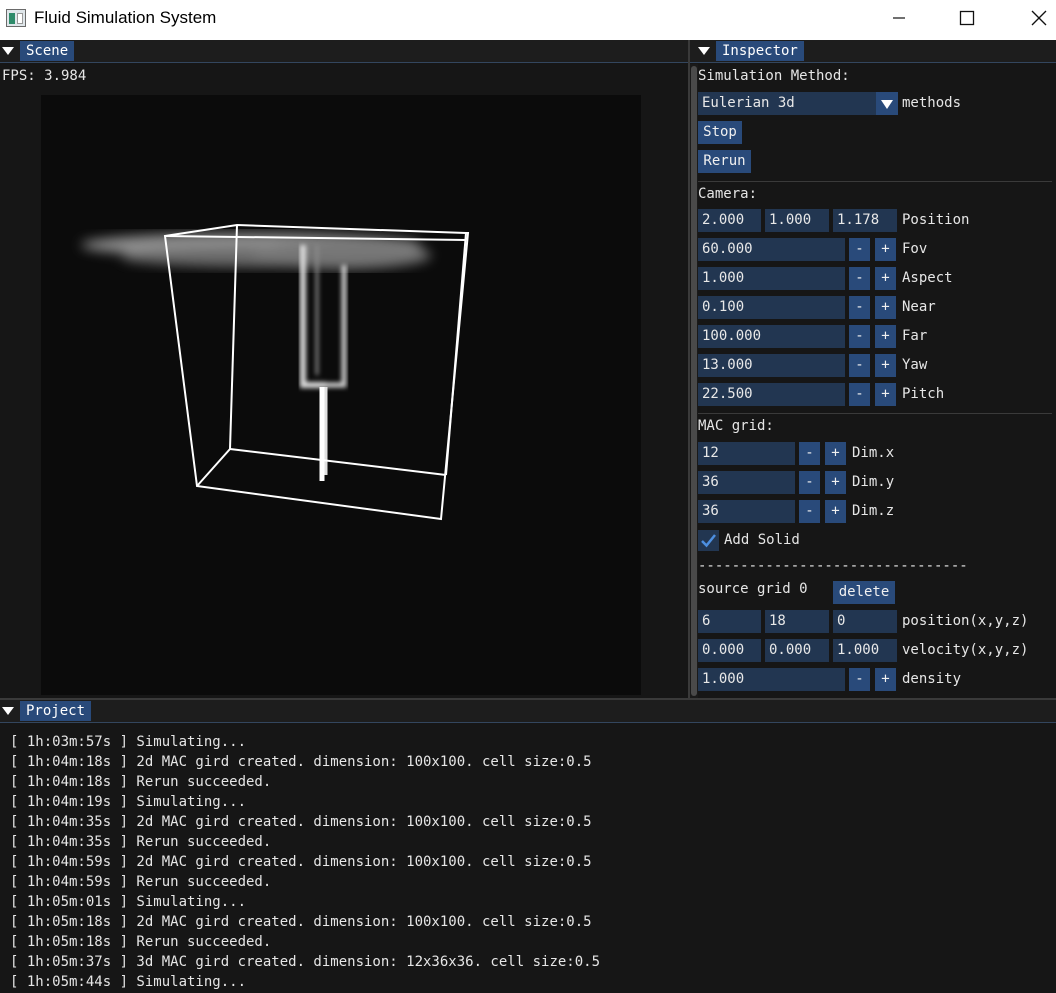  What do you see at coordinates (885, 249) in the screenshot?
I see `camera-fov-increment-button: +` at bounding box center [885, 249].